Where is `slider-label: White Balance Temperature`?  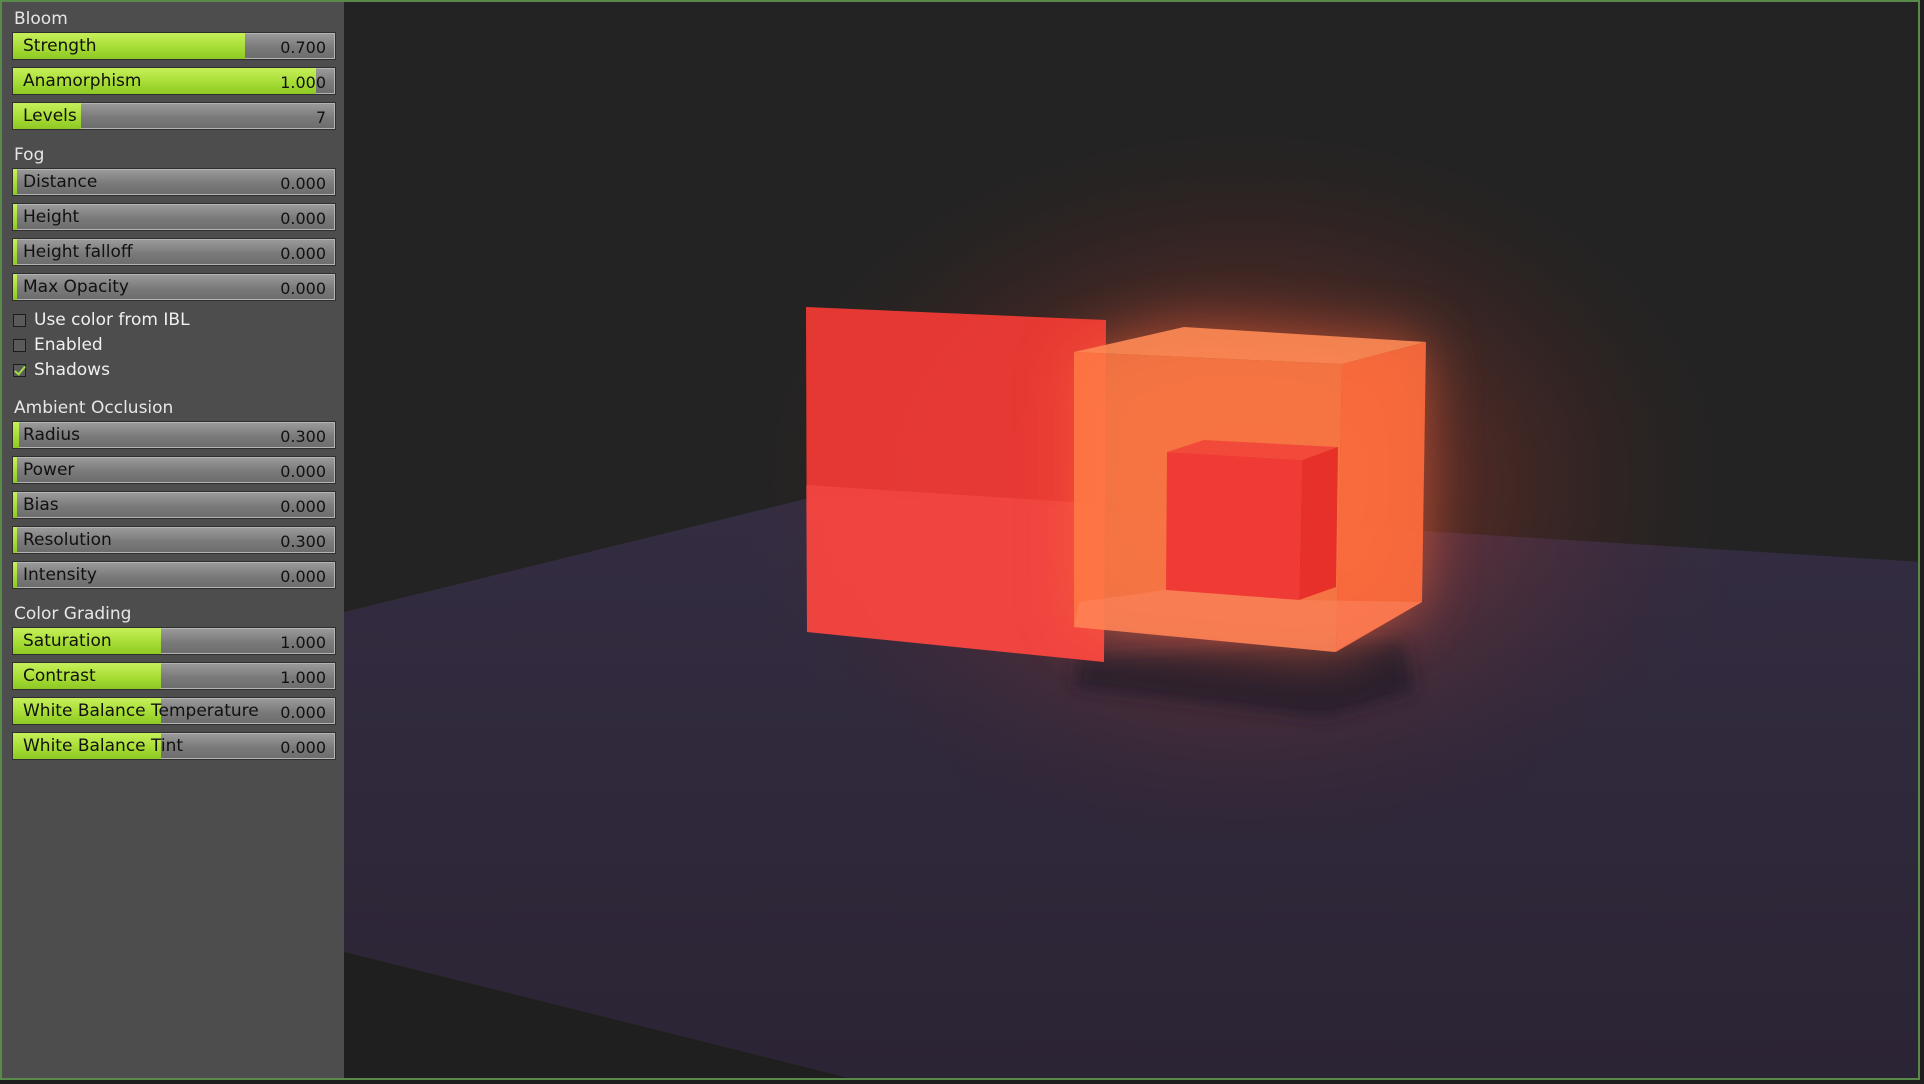 slider-label: White Balance Temperature is located at coordinates (141, 711).